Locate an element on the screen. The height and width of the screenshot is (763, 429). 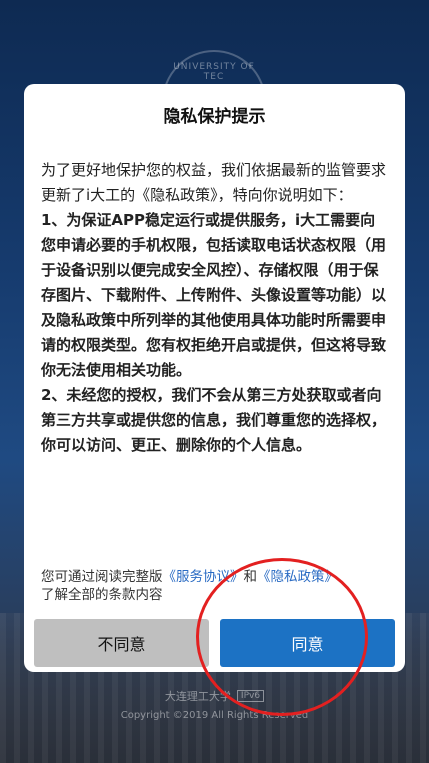
ipv6-badge: IPv6 is located at coordinates (250, 696).